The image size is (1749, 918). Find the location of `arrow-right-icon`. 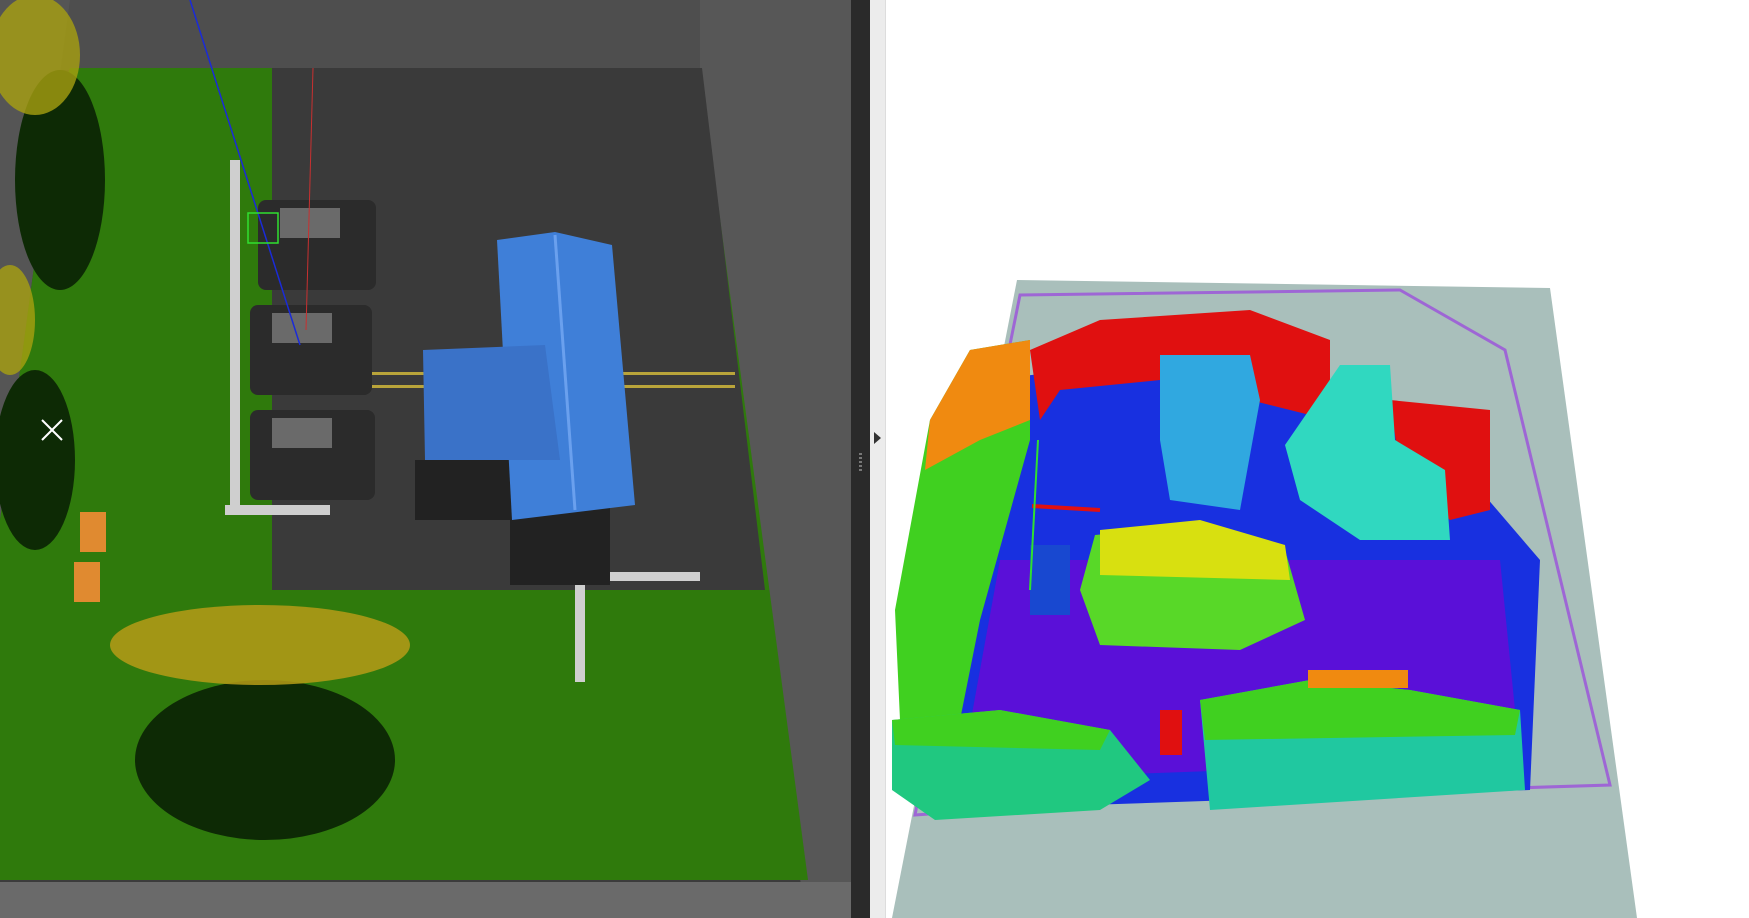

arrow-right-icon is located at coordinates (877, 438).